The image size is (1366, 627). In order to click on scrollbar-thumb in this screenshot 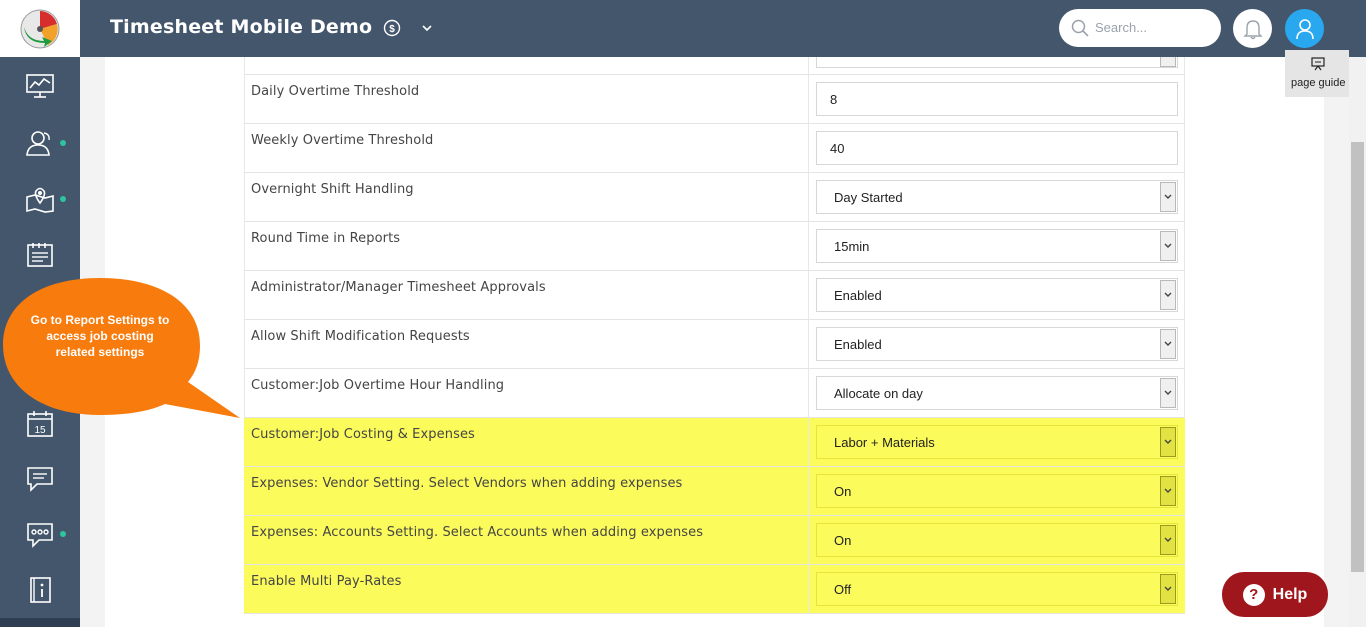, I will do `click(1357, 357)`.